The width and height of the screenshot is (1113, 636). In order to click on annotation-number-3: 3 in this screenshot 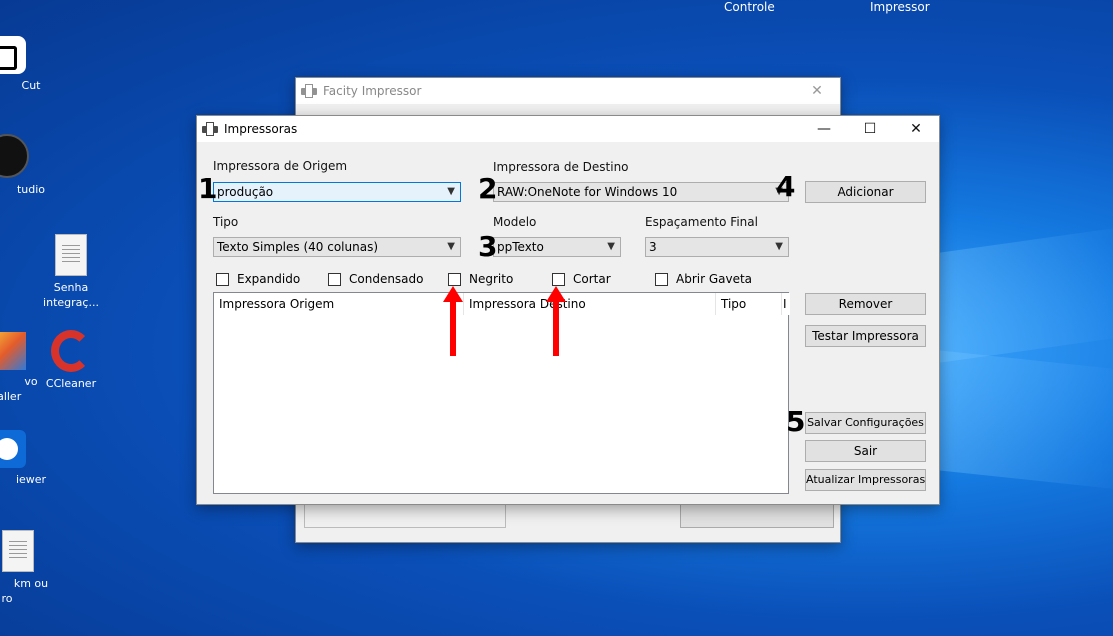, I will do `click(488, 246)`.